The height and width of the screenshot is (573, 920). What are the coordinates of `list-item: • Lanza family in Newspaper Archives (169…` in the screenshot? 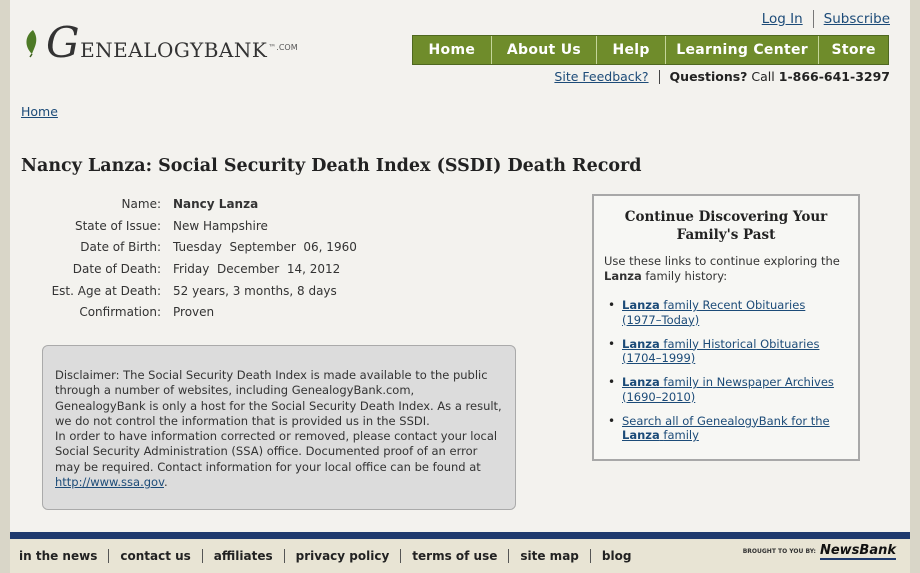 It's located at (728, 389).